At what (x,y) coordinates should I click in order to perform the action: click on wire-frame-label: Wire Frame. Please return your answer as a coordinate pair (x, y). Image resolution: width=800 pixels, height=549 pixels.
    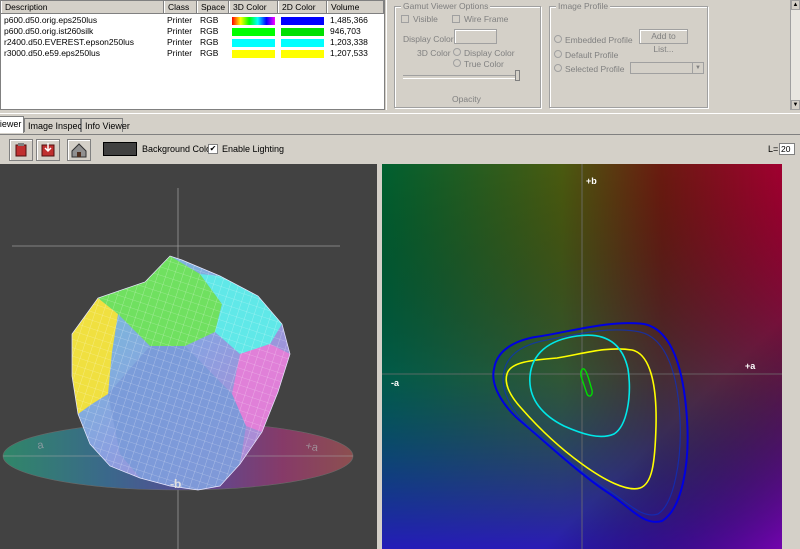
    Looking at the image, I should click on (486, 19).